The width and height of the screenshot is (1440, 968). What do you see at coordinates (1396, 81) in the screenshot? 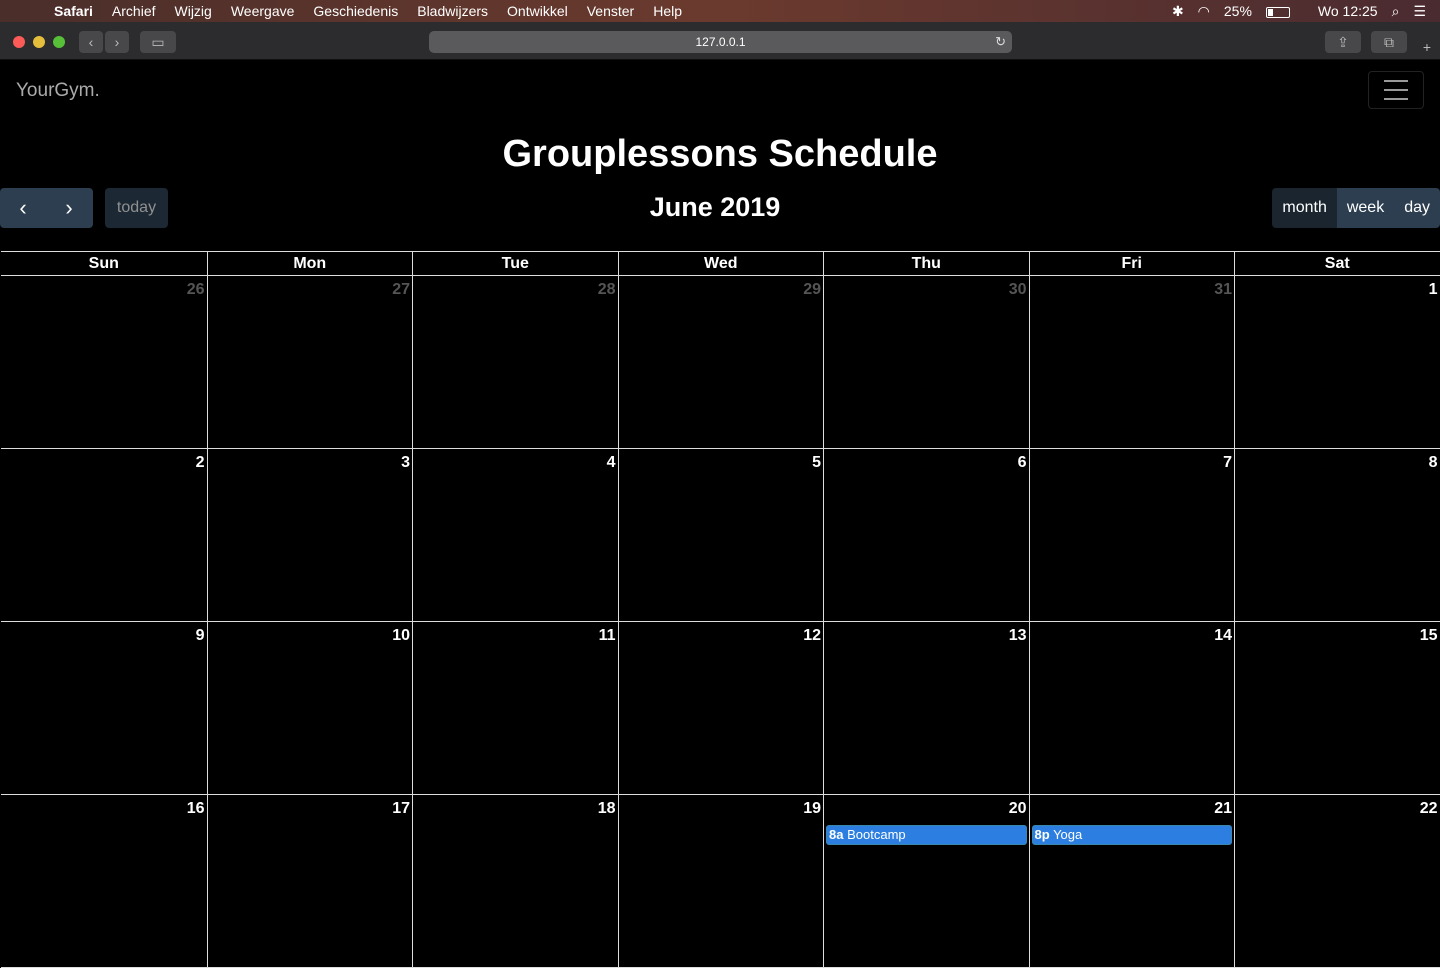
I see `hamburger-icon-line` at bounding box center [1396, 81].